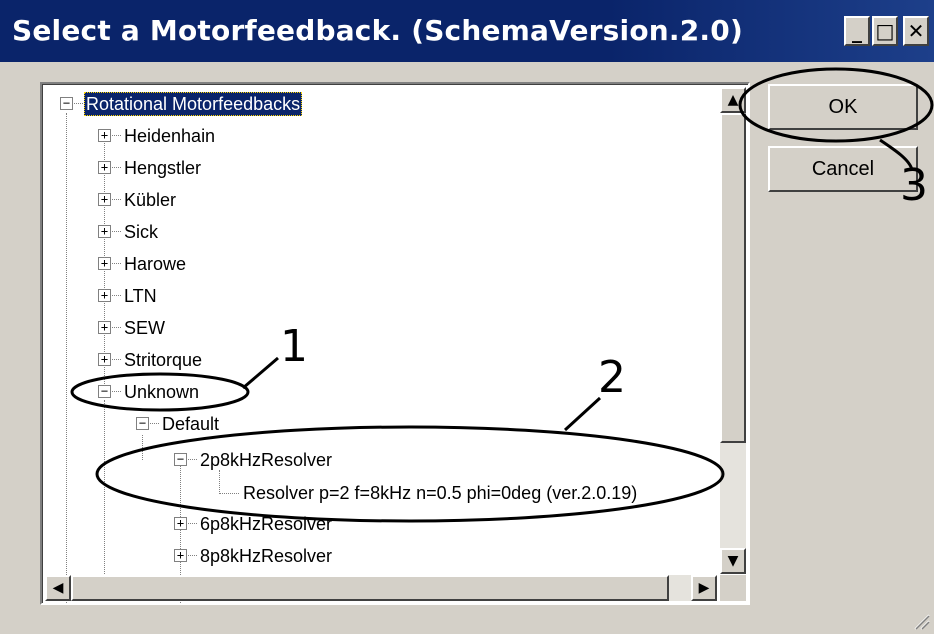  I want to click on resize-grip-icon, so click(920, 620).